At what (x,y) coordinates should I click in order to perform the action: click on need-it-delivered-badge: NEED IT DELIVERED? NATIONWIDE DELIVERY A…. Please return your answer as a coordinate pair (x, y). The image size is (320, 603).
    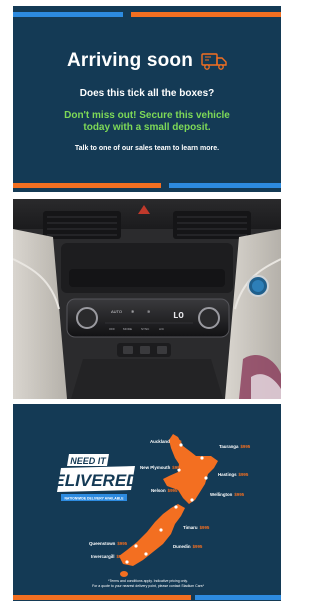
    Looking at the image, I should click on (97, 477).